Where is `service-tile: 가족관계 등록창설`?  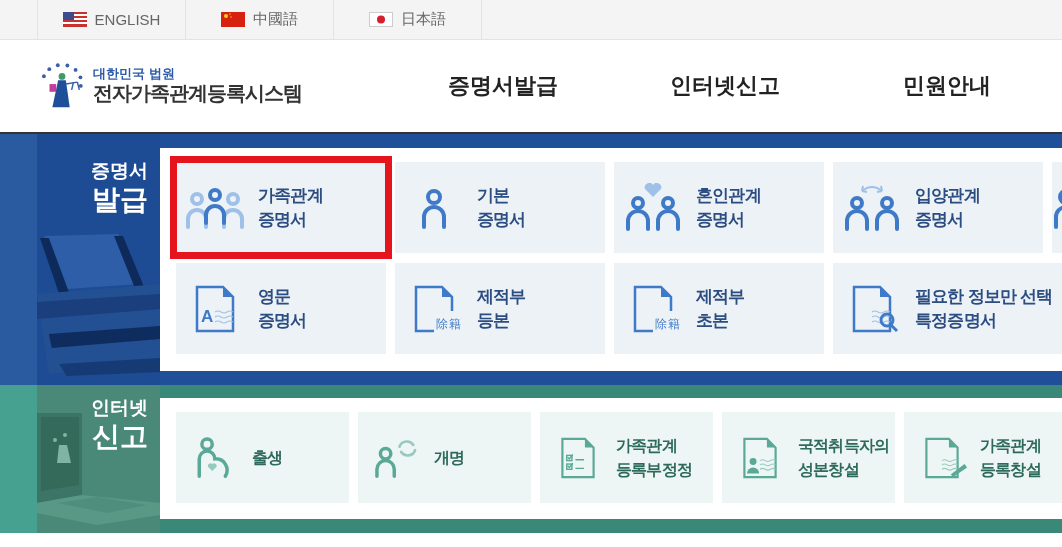 service-tile: 가족관계 등록창설 is located at coordinates (983, 457).